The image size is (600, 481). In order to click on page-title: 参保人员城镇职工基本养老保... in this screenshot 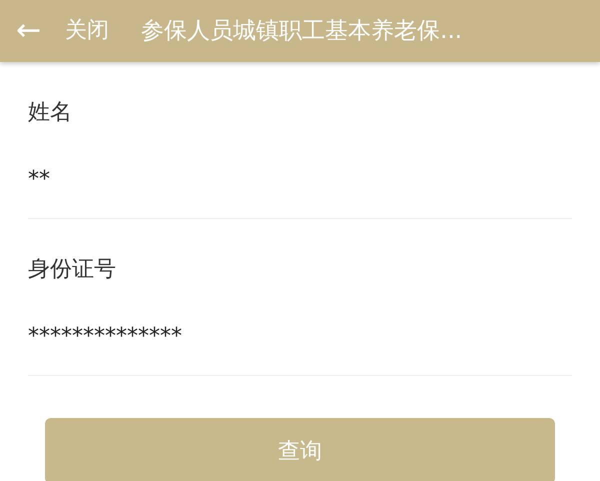, I will do `click(301, 31)`.